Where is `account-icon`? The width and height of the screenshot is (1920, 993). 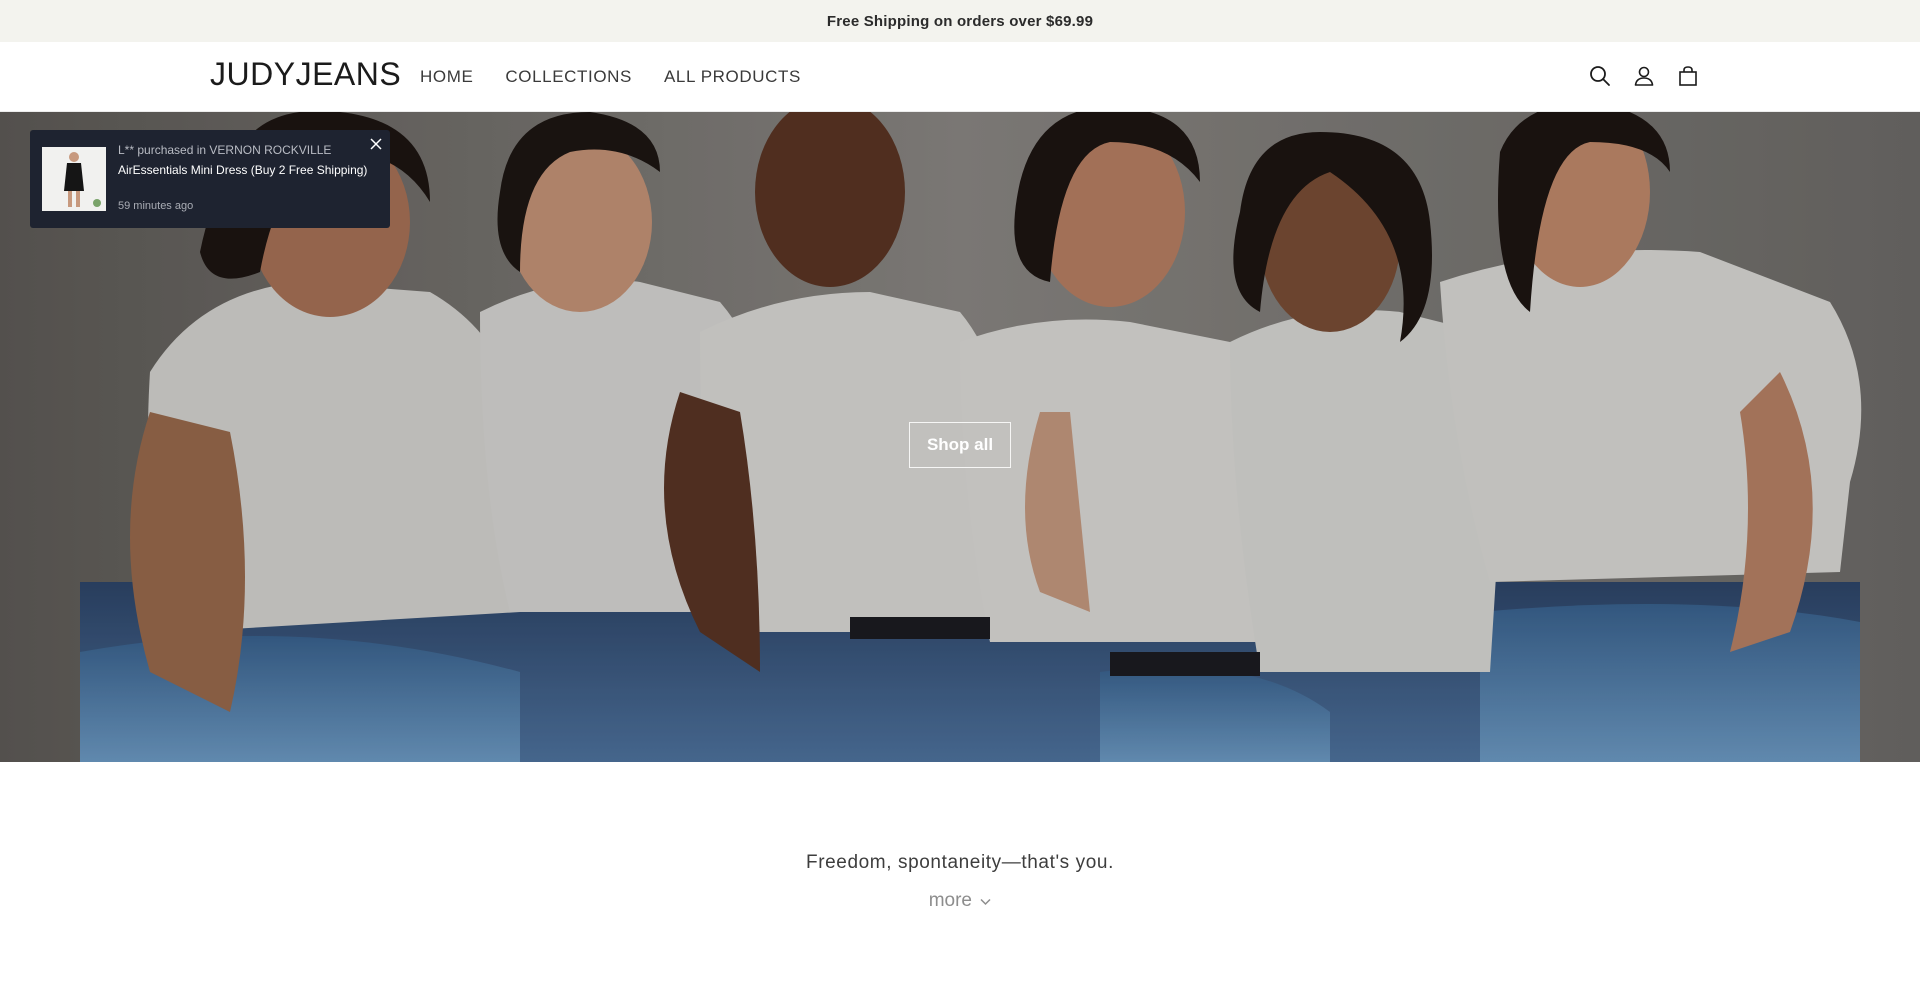
account-icon is located at coordinates (1644, 76).